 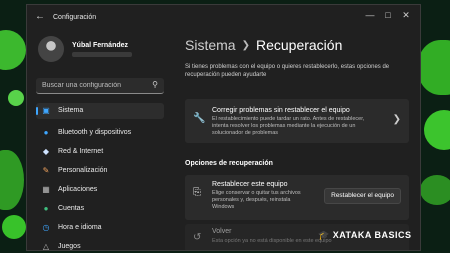 I want to click on search-input, so click(x=92, y=85).